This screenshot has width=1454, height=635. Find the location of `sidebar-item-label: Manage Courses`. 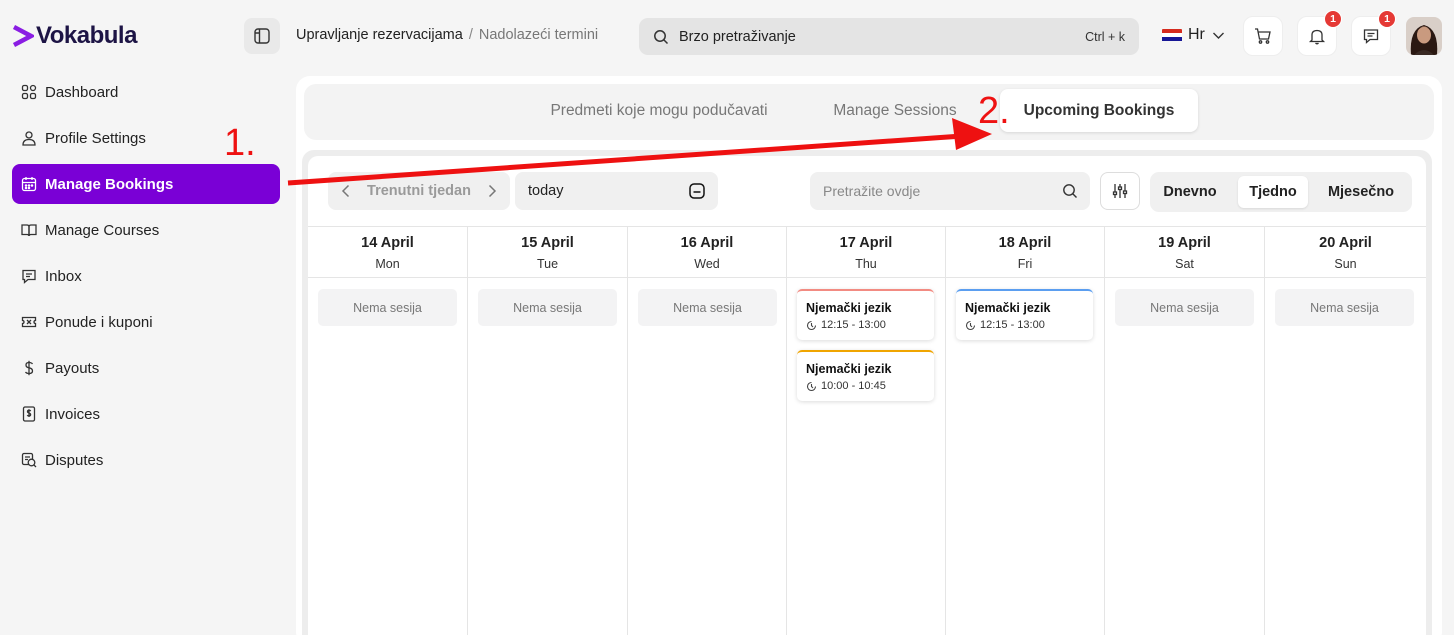

sidebar-item-label: Manage Courses is located at coordinates (102, 230).